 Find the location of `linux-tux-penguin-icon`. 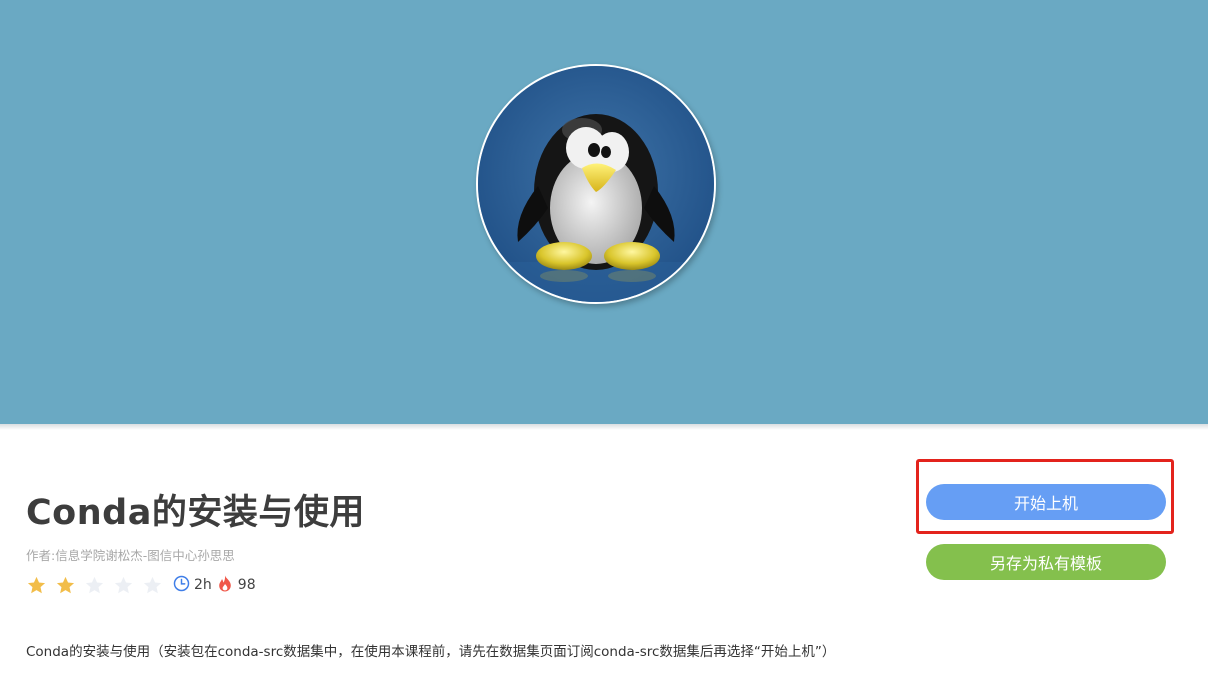

linux-tux-penguin-icon is located at coordinates (596, 184).